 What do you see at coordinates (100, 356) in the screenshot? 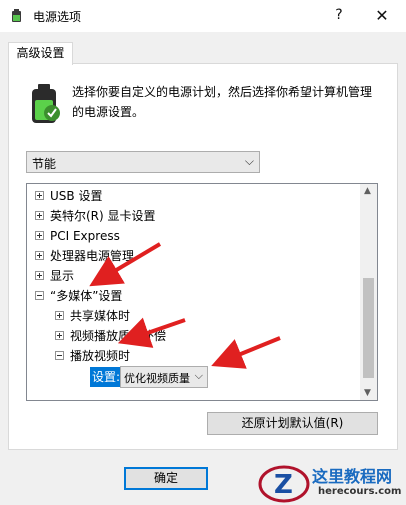
I see `tree-item-label: 播放视频时` at bounding box center [100, 356].